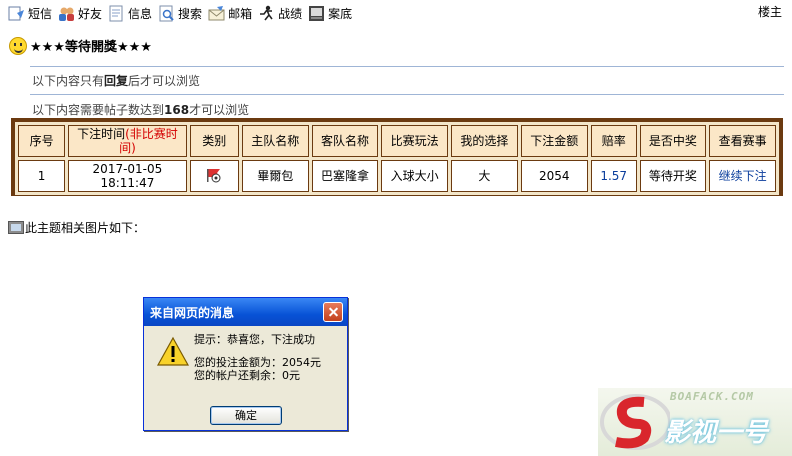  I want to click on header-time: 下注时间(非比赛时间), so click(127, 141).